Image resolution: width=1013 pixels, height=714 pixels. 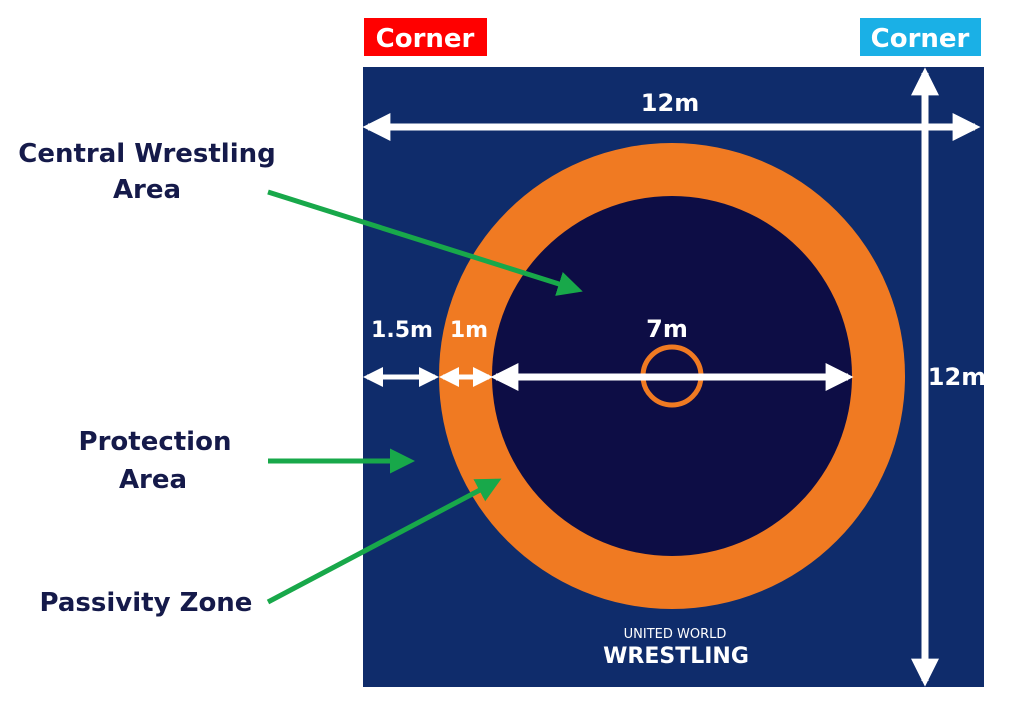 I want to click on protection-area-label-line2: Area, so click(x=153, y=480).